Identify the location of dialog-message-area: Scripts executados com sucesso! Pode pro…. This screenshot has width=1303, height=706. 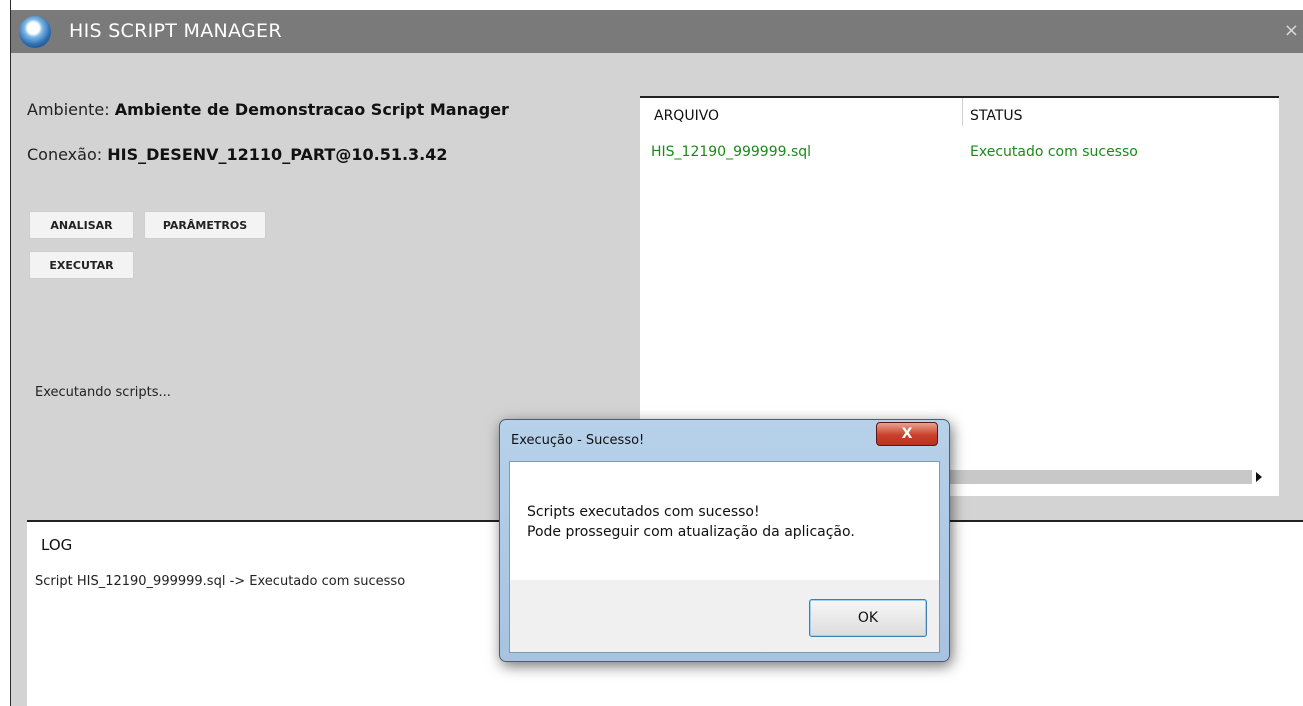
(724, 521).